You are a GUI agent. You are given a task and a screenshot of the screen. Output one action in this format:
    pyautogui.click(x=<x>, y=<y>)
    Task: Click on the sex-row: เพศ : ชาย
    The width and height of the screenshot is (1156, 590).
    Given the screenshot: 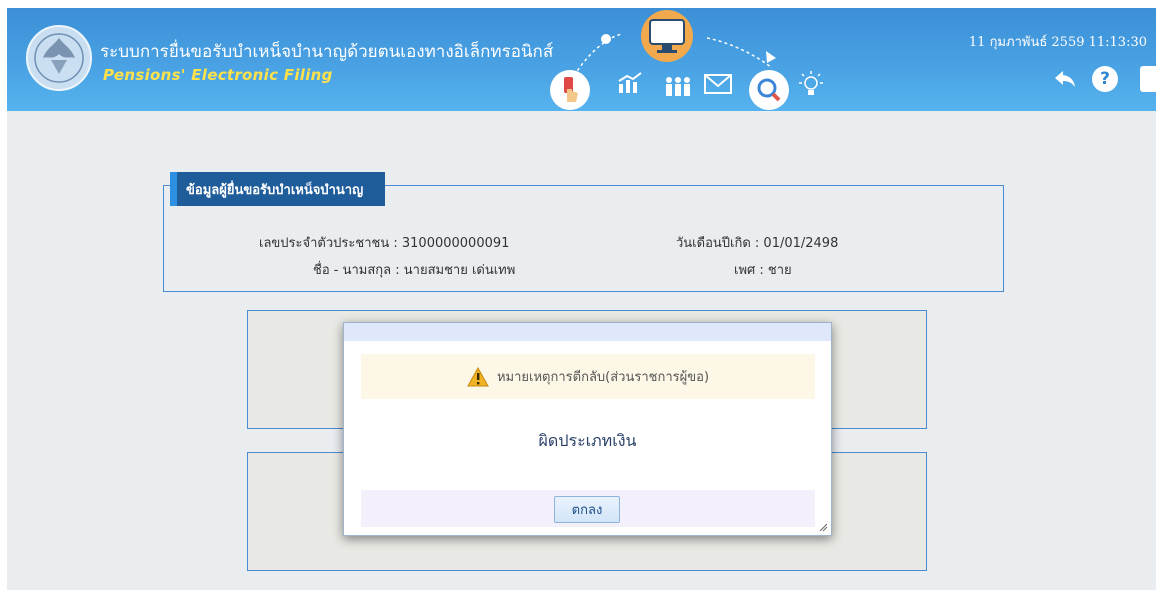 What is the action you would take?
    pyautogui.click(x=763, y=269)
    